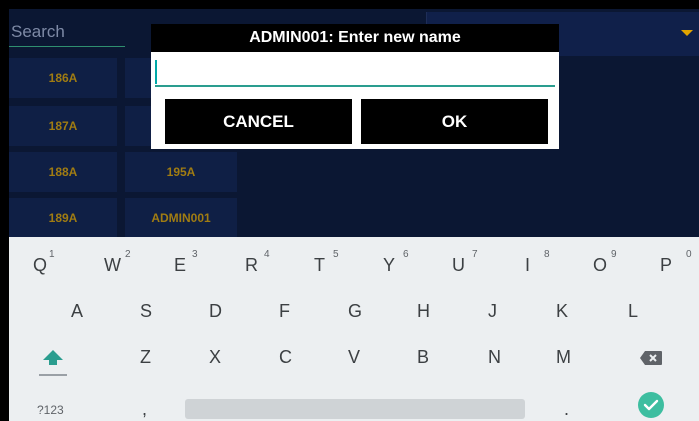 This screenshot has width=699, height=421. Describe the element at coordinates (195, 254) in the screenshot. I see `key-e-hint: 3` at that location.